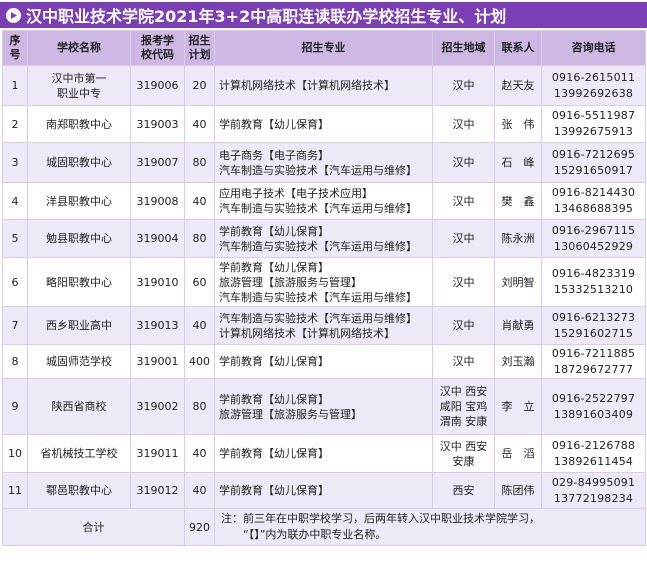  Describe the element at coordinates (157, 124) in the screenshot. I see `school-code: 319003` at that location.